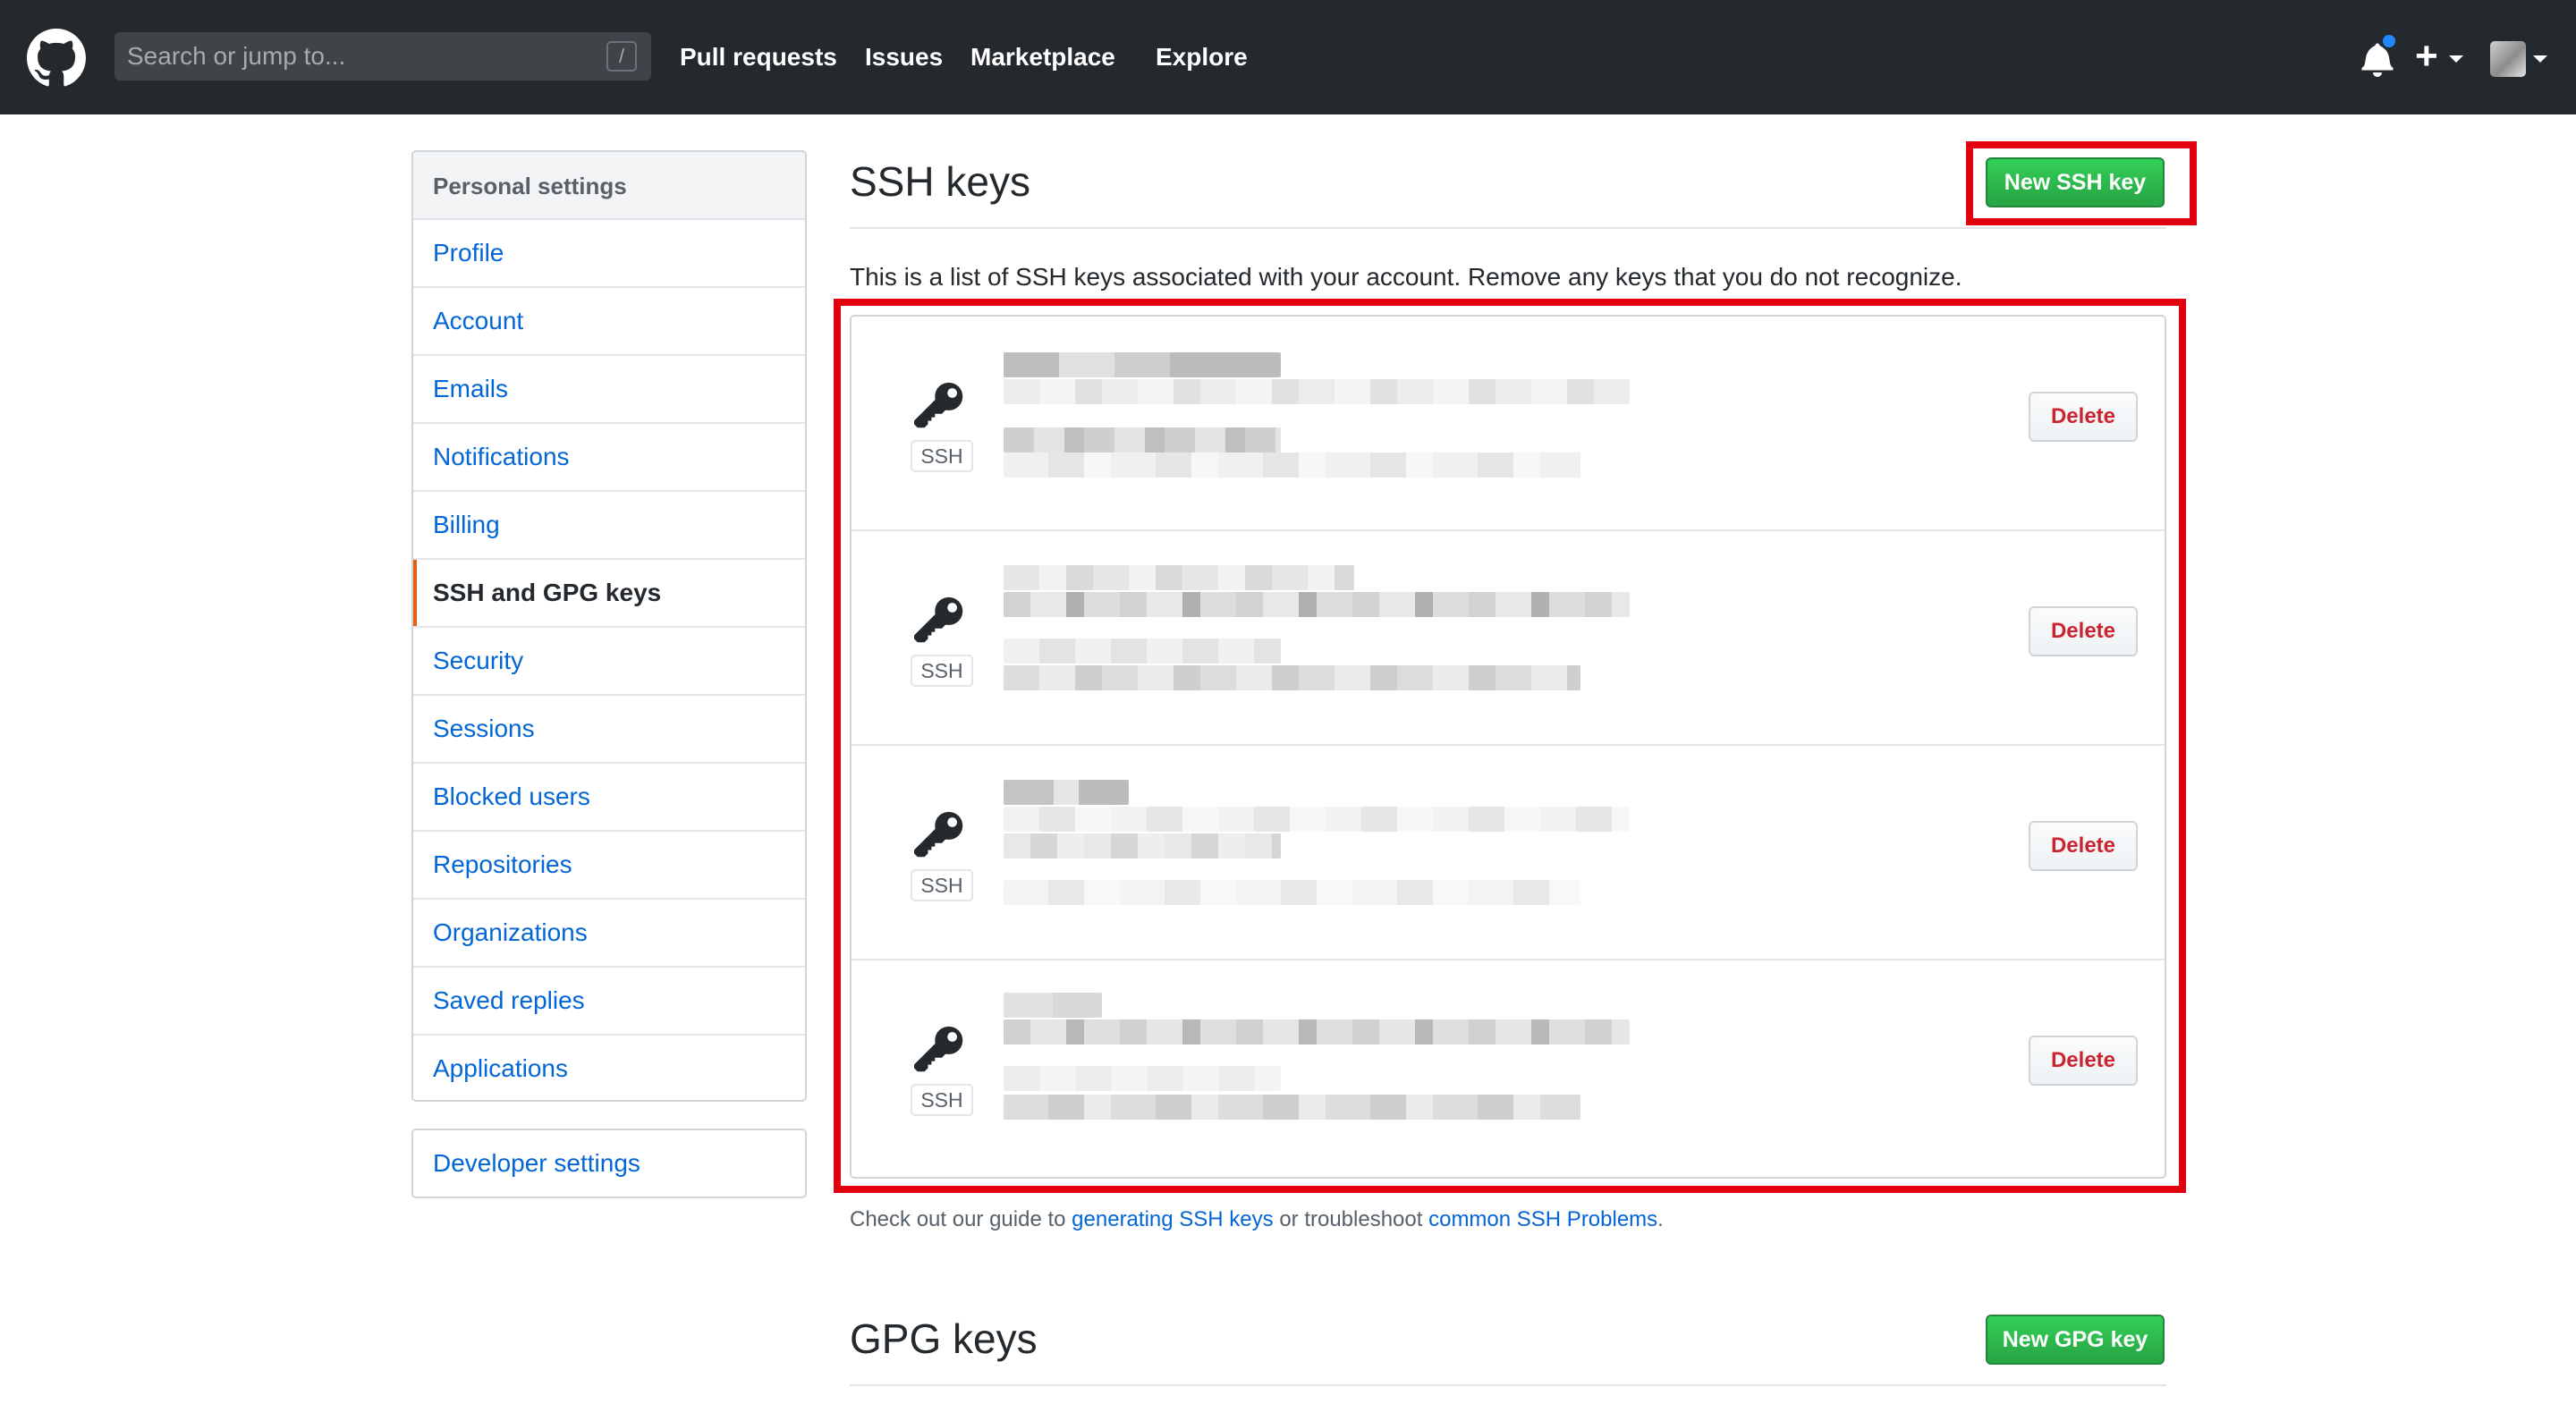 This screenshot has height=1404, width=2576. What do you see at coordinates (1172, 1219) in the screenshot?
I see `generating-ssh-keys-link: generating SSH keys` at bounding box center [1172, 1219].